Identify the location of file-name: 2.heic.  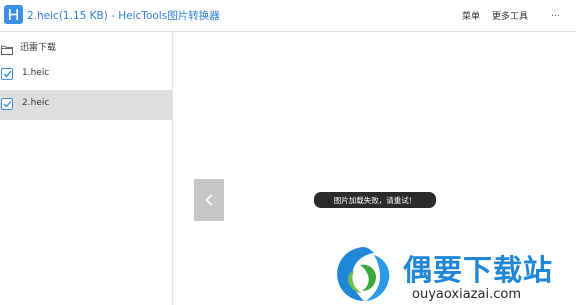
(36, 103).